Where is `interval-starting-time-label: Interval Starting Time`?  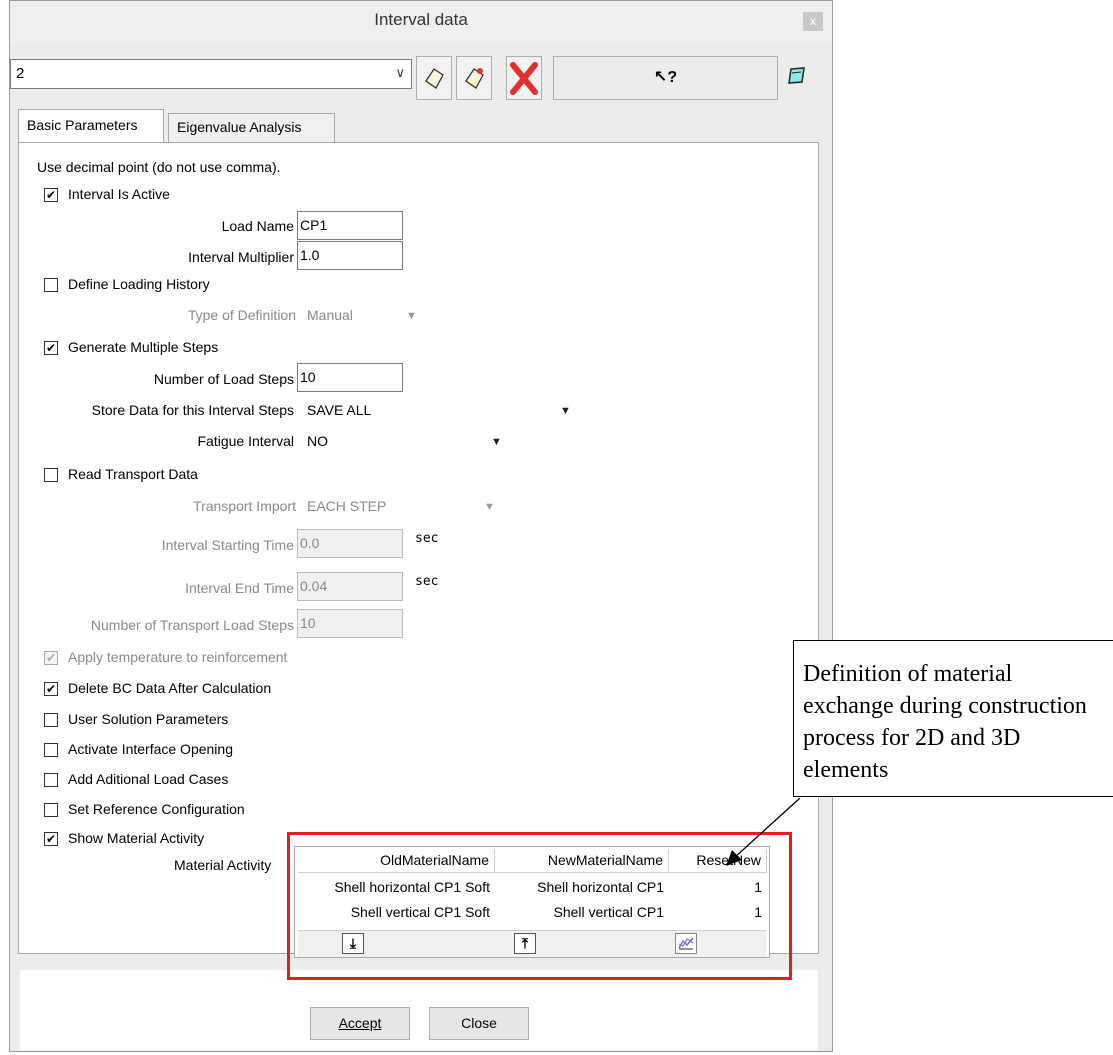 interval-starting-time-label: Interval Starting Time is located at coordinates (227, 545).